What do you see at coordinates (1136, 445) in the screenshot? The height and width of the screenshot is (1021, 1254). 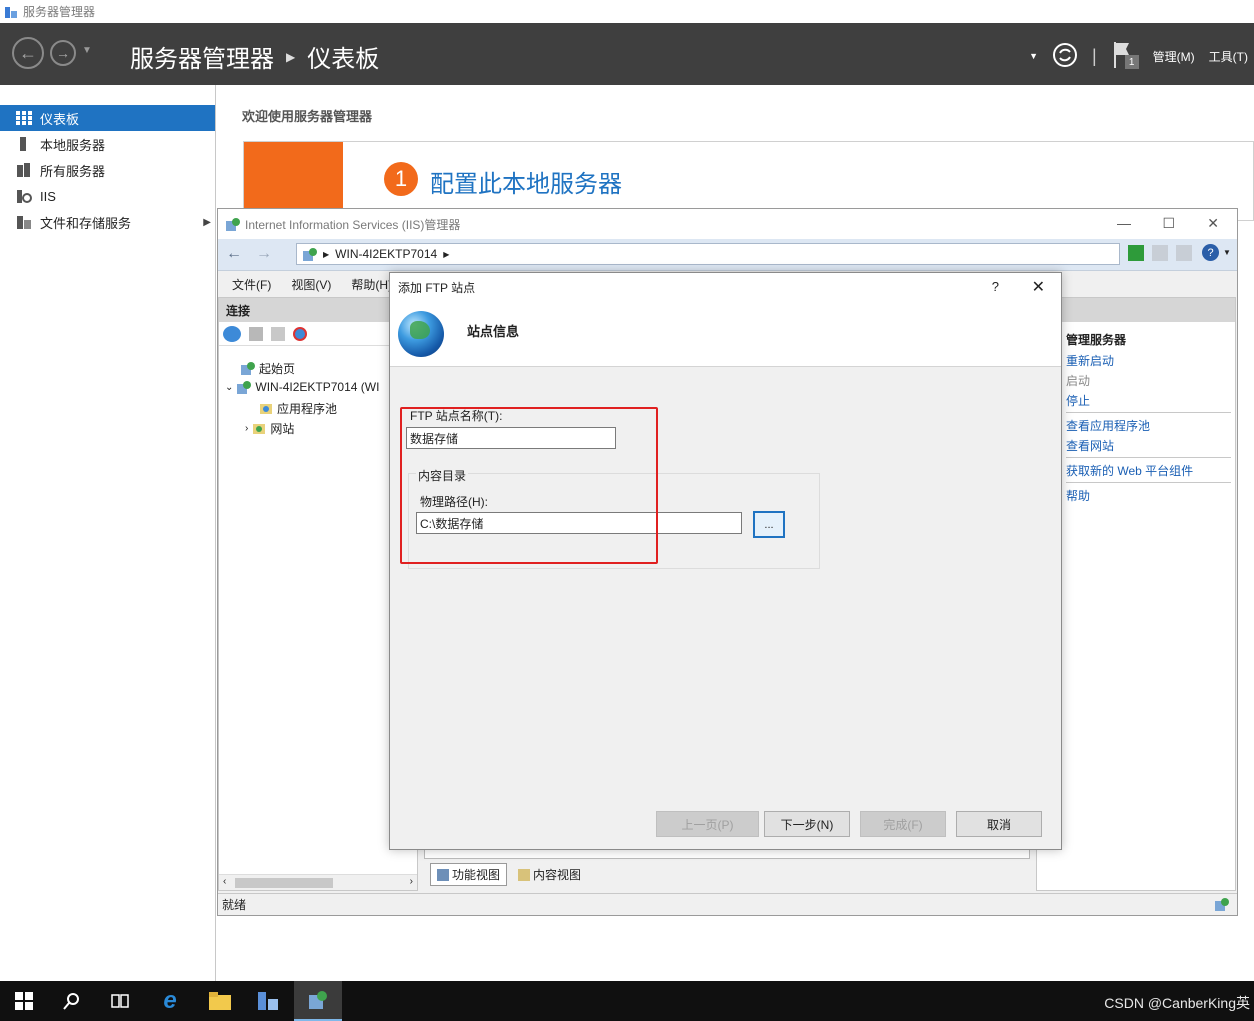 I see `action-view-sites: 查看网站` at bounding box center [1136, 445].